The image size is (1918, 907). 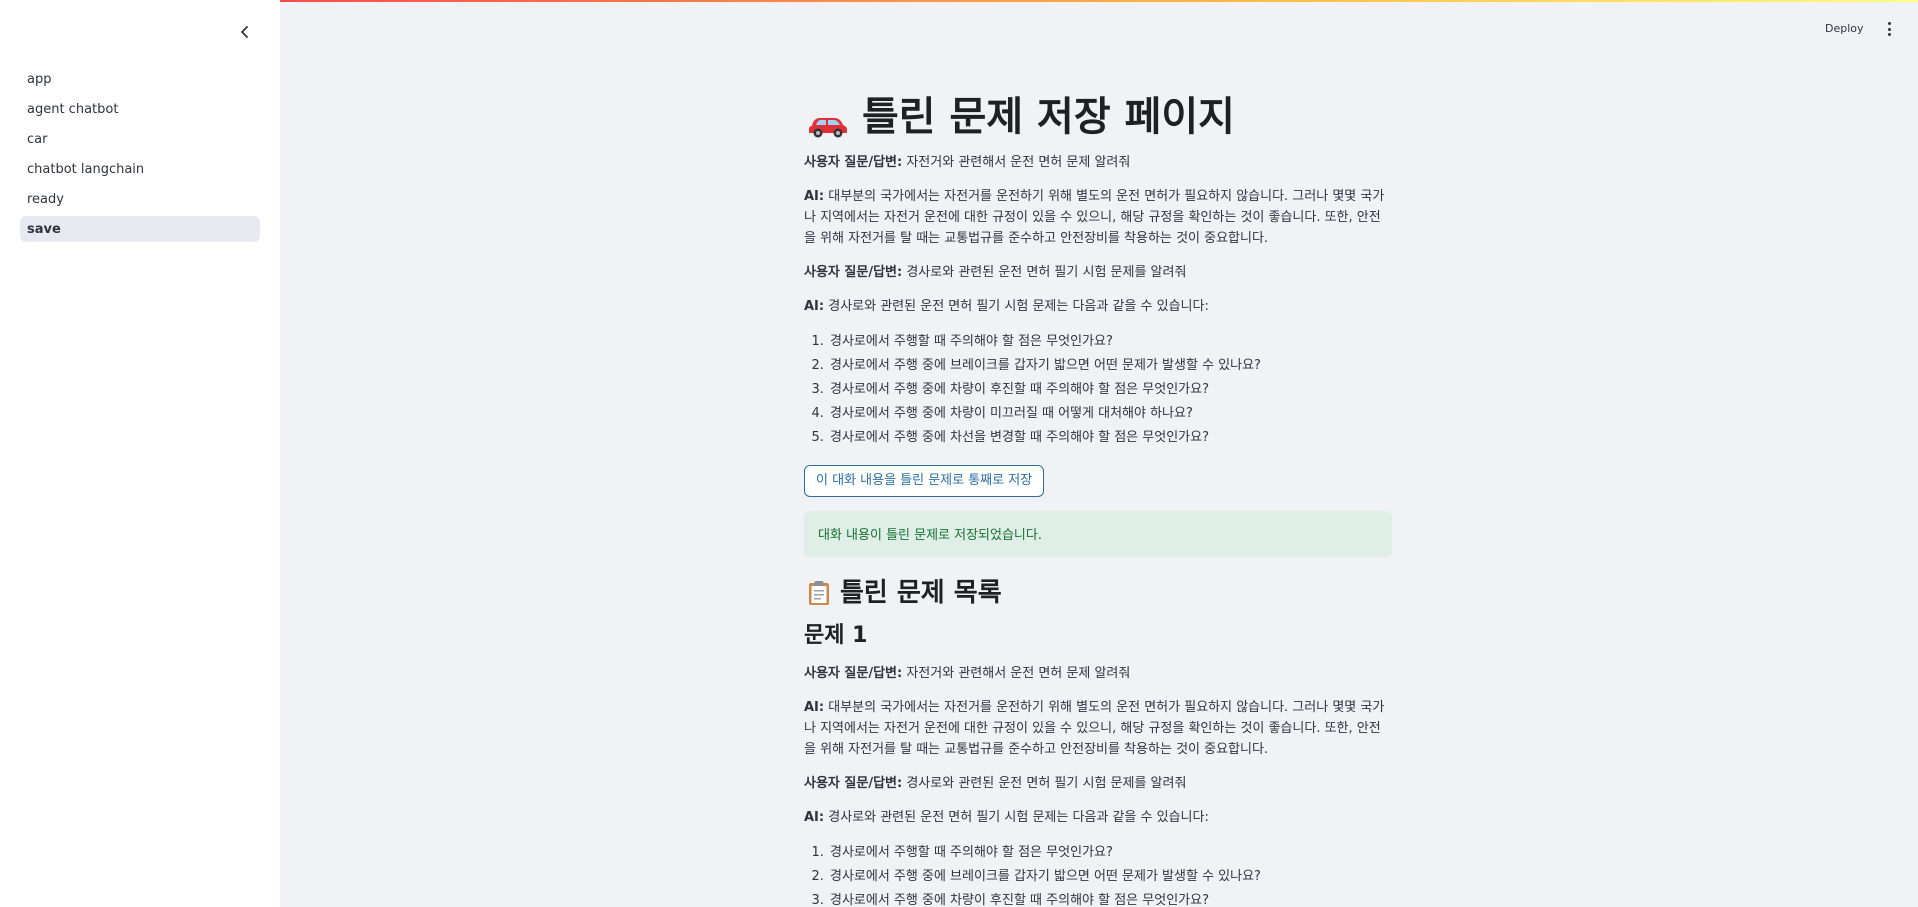 I want to click on collapse-sidebar-button, so click(x=245, y=32).